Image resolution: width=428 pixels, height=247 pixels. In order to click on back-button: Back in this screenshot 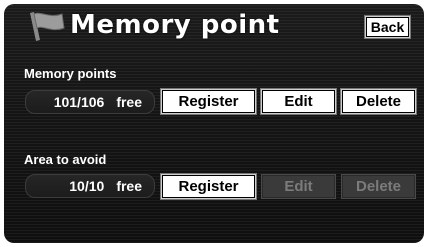, I will do `click(387, 27)`.